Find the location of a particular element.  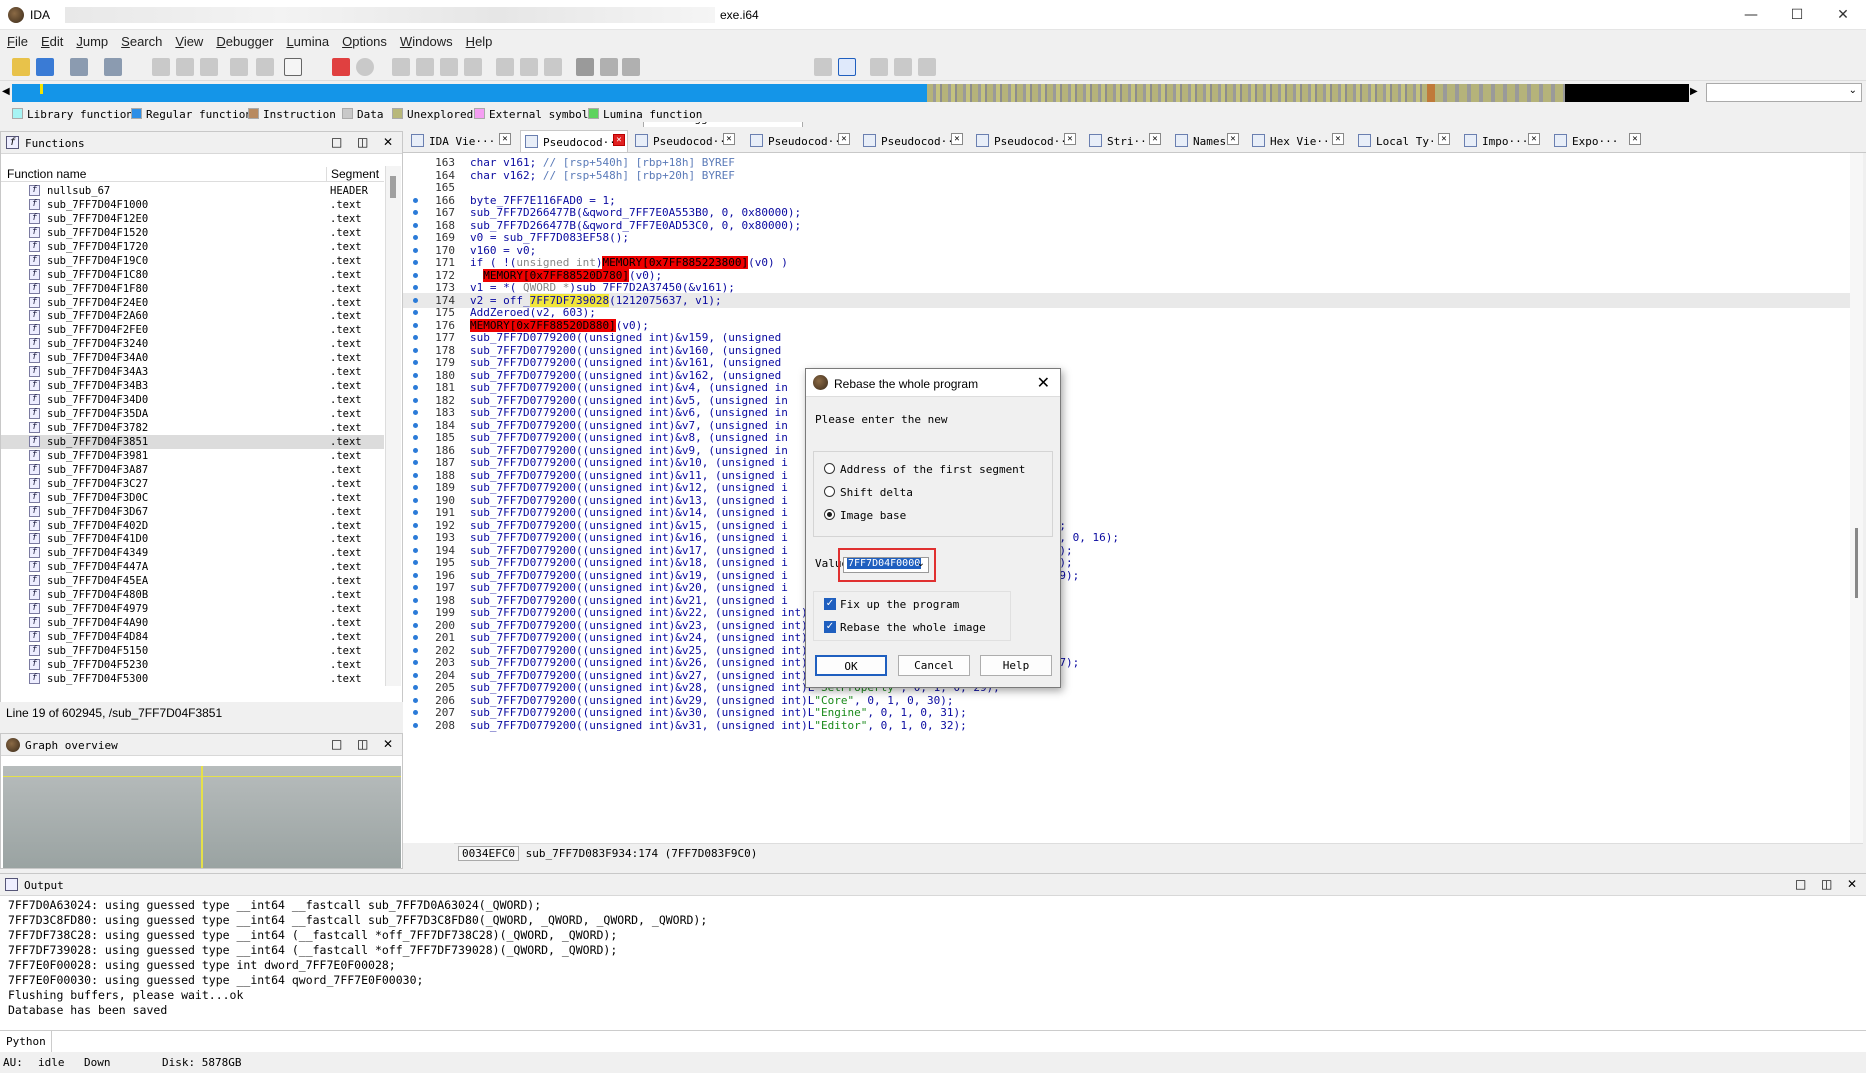

bytes-icon is located at coordinates (161, 67).